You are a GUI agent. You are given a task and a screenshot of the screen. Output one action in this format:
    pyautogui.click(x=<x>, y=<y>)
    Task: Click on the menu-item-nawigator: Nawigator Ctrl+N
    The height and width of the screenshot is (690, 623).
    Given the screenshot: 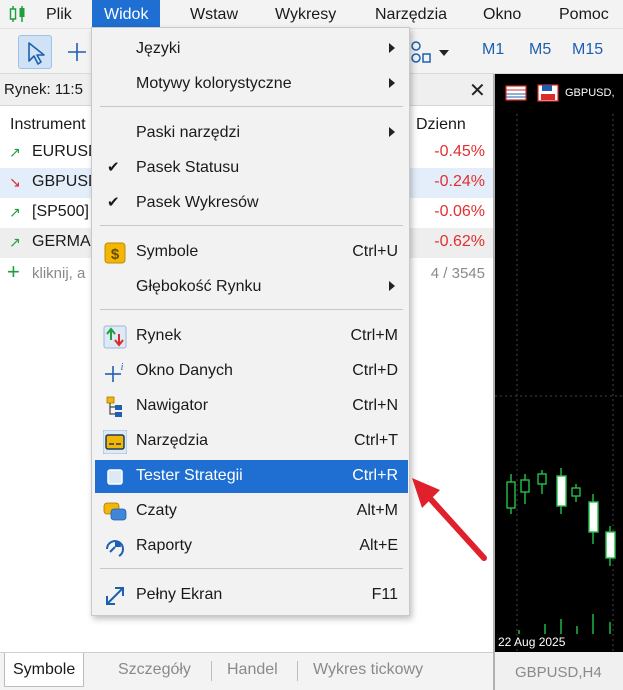 What is the action you would take?
    pyautogui.click(x=251, y=406)
    